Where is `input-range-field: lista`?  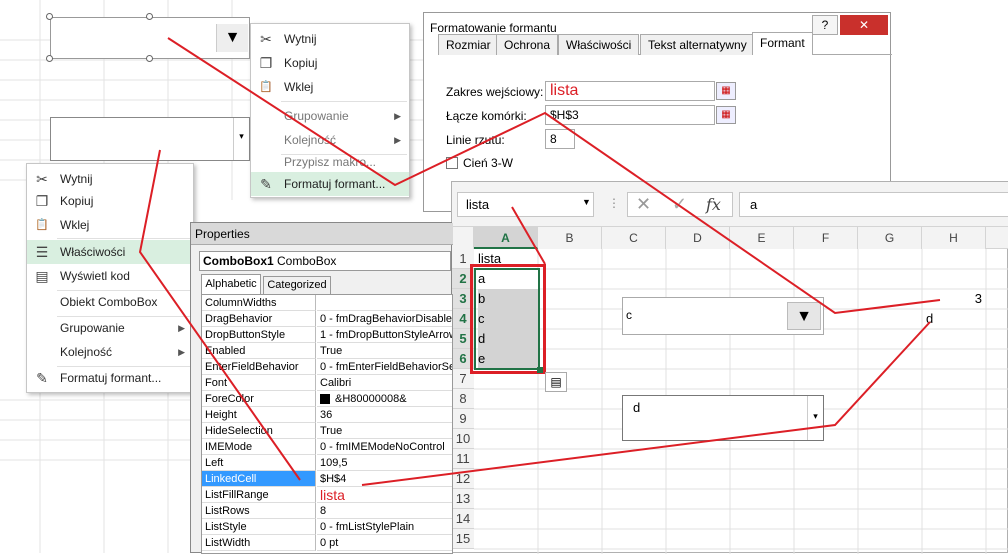
input-range-field: lista is located at coordinates (630, 91).